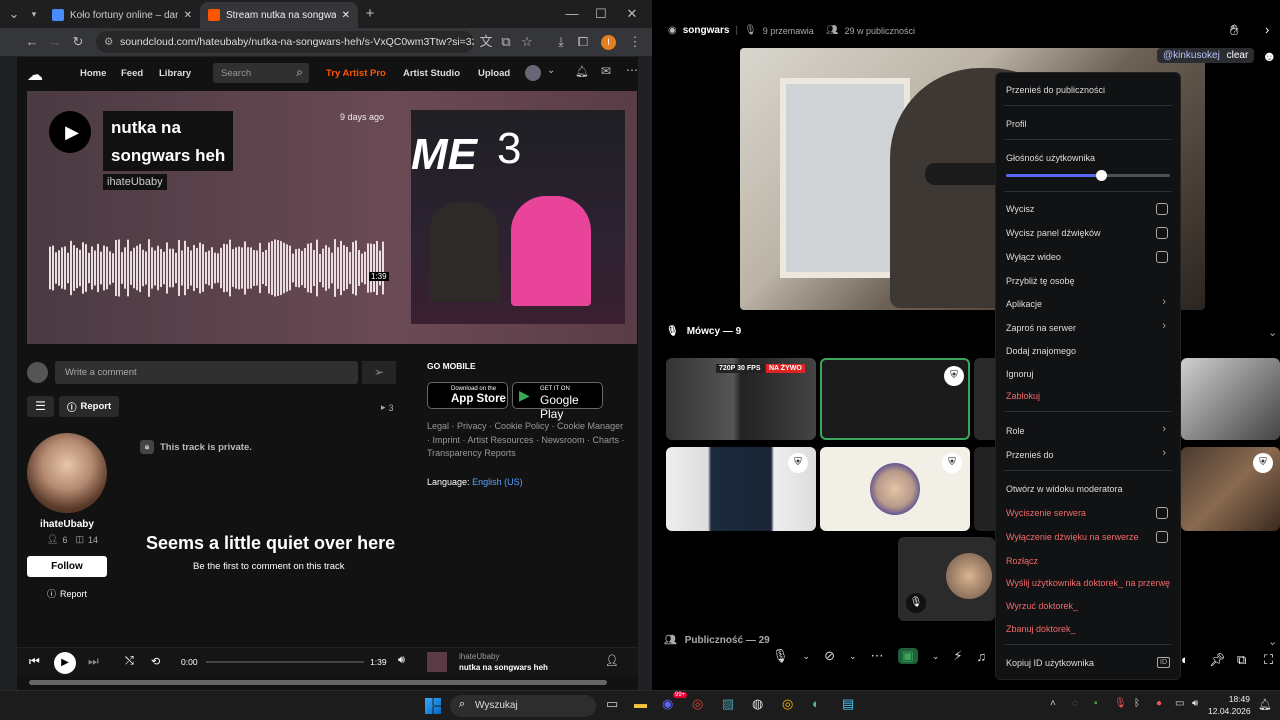 This screenshot has width=1280, height=720. I want to click on menu-disconnect: Rozłącz, so click(1022, 561).